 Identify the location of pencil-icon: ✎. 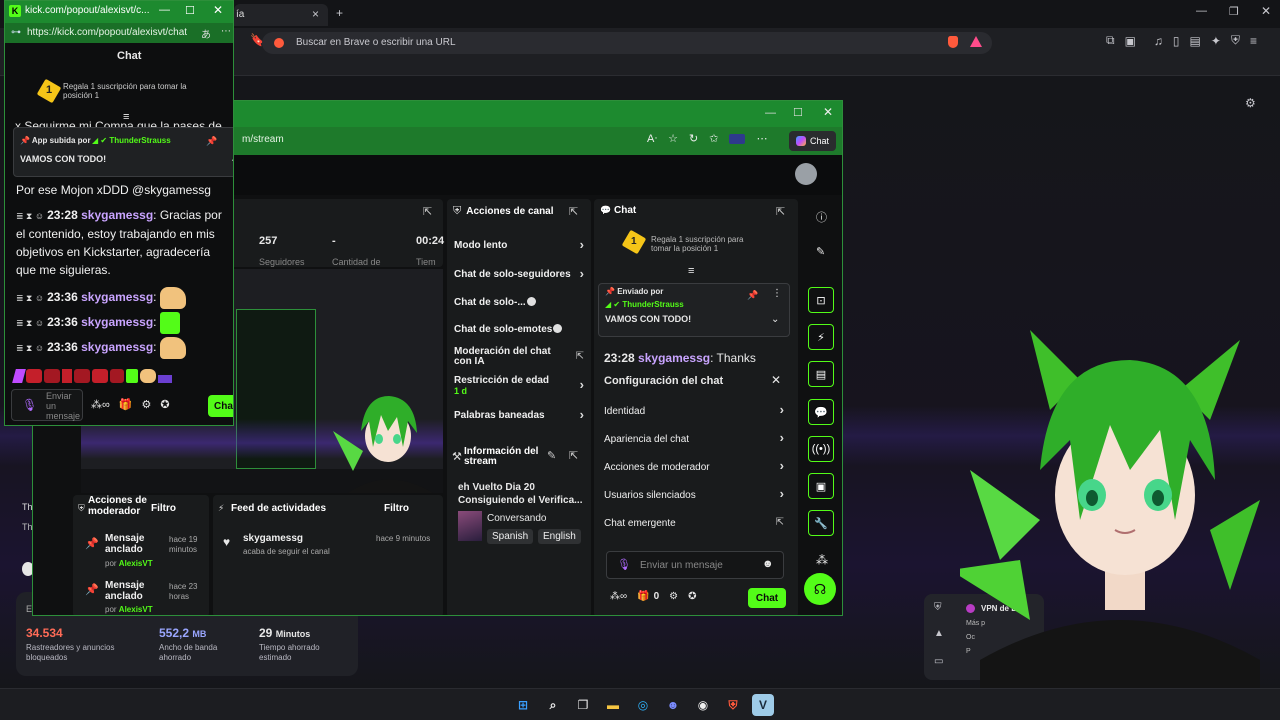
(820, 251).